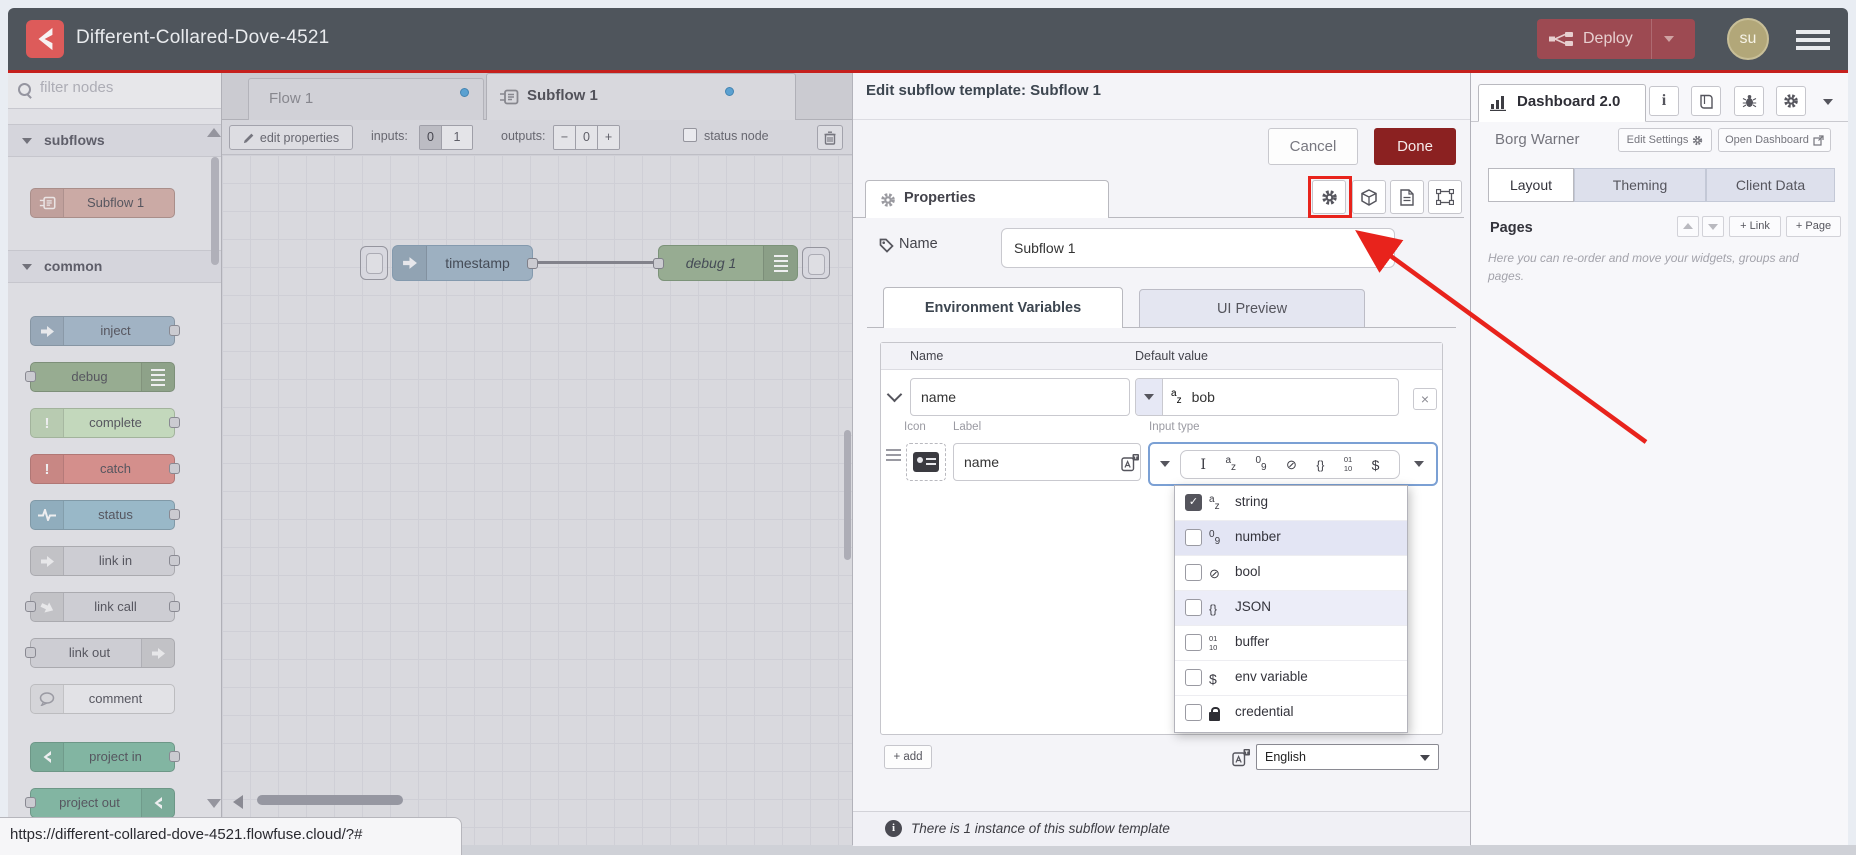 The width and height of the screenshot is (1856, 855). I want to click on sidebar-options-chevron, so click(1828, 102).